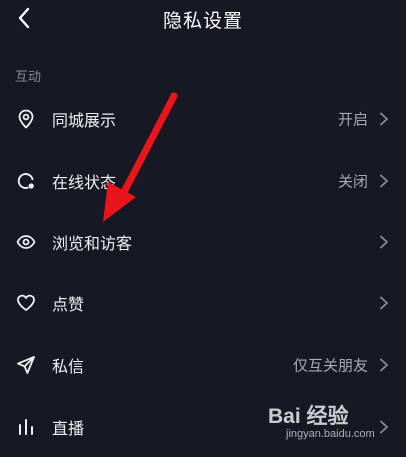 The width and height of the screenshot is (406, 457). What do you see at coordinates (92, 243) in the screenshot?
I see `row-label: 浏览和访客` at bounding box center [92, 243].